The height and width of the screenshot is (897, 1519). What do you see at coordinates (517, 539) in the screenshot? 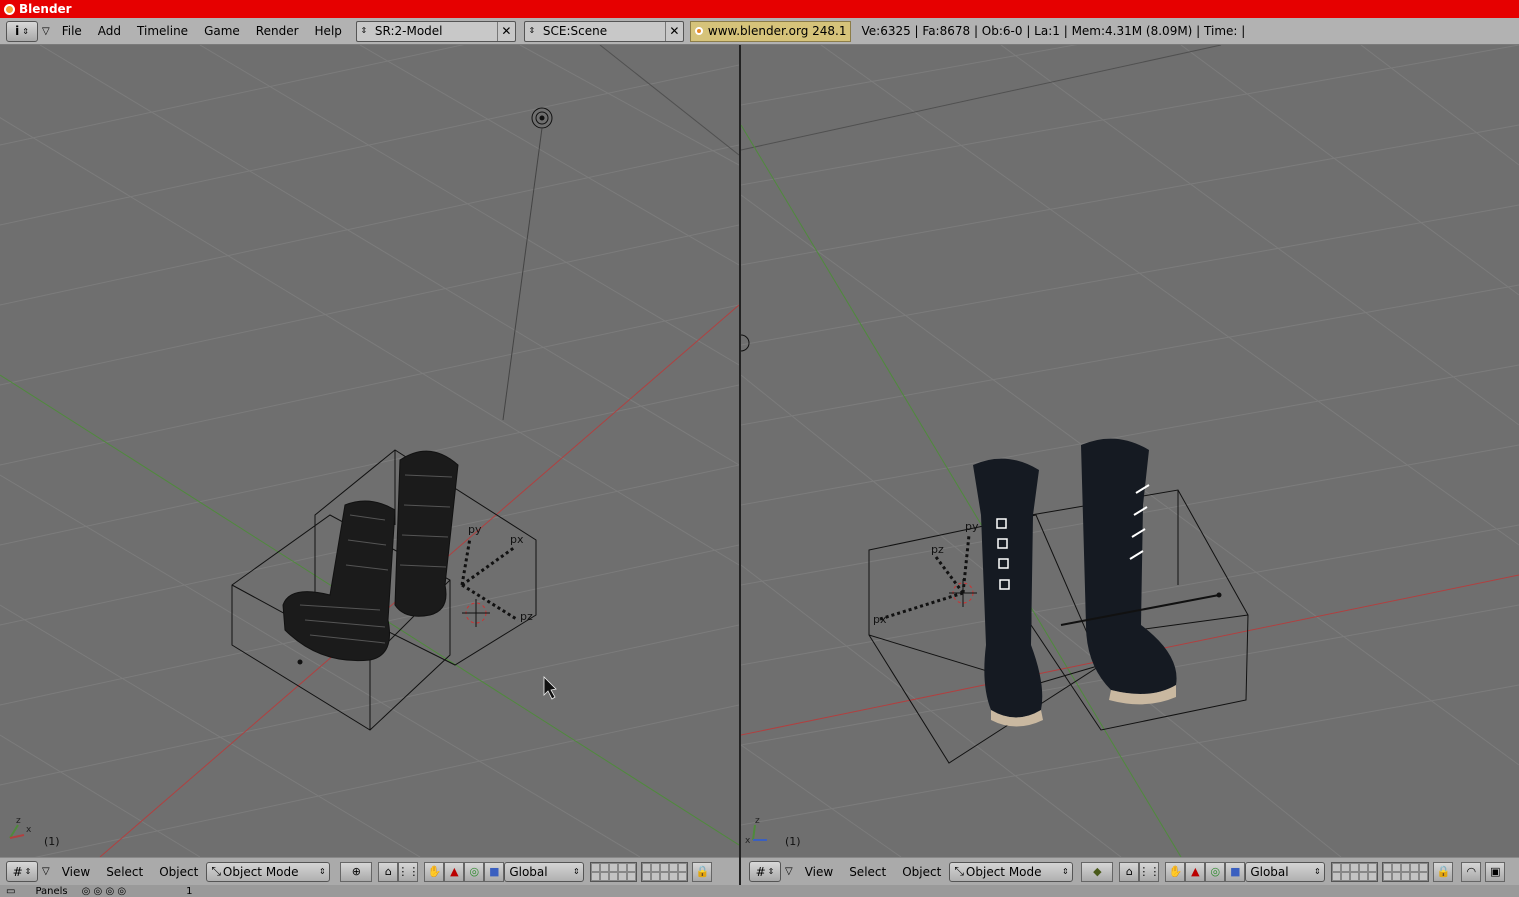
I see `axis-label-px: px` at bounding box center [517, 539].